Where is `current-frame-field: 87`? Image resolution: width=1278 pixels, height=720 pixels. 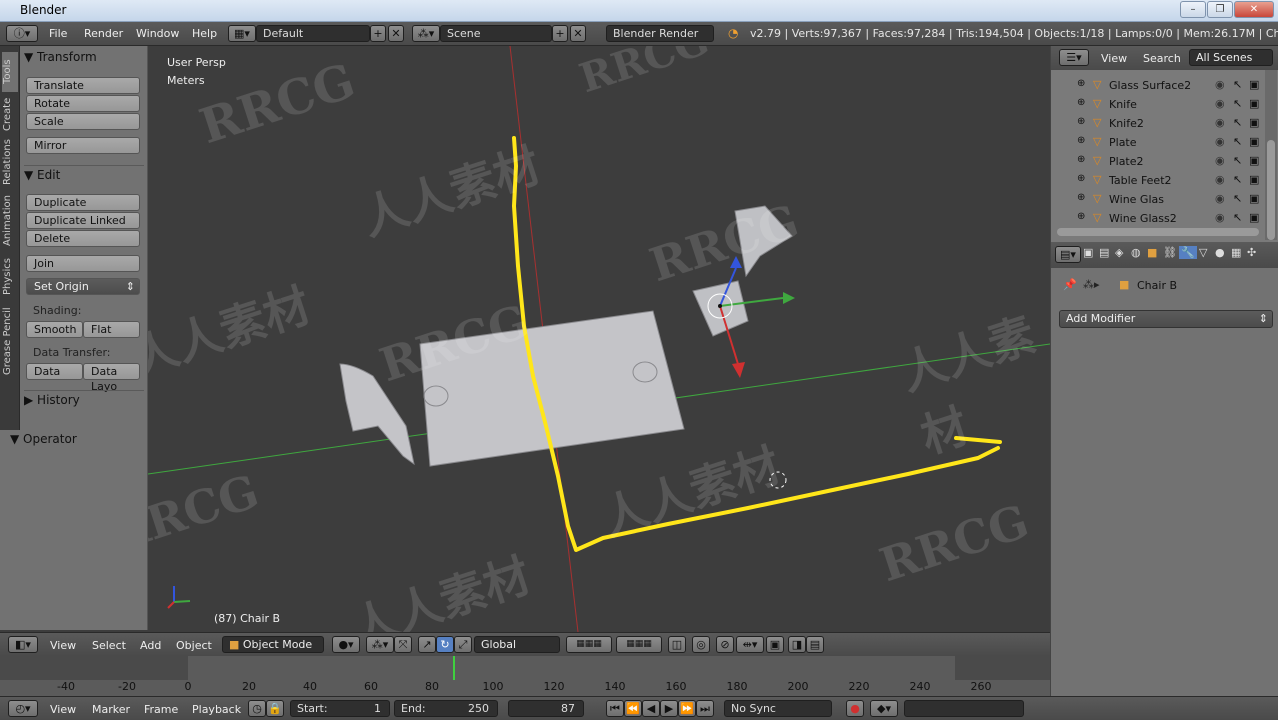 current-frame-field: 87 is located at coordinates (546, 708).